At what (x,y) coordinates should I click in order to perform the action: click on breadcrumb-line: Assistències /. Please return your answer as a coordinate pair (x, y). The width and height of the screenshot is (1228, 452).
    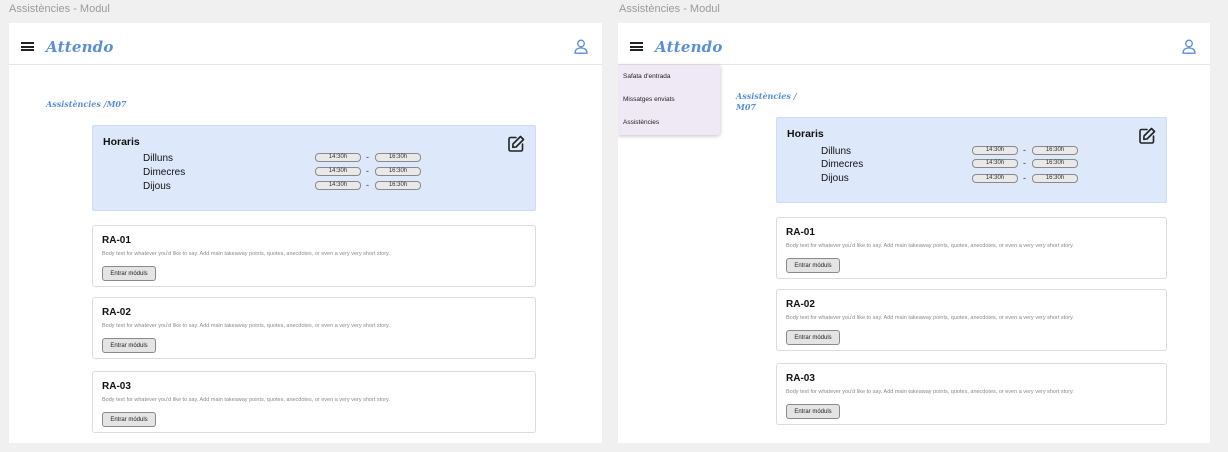
    Looking at the image, I should click on (766, 96).